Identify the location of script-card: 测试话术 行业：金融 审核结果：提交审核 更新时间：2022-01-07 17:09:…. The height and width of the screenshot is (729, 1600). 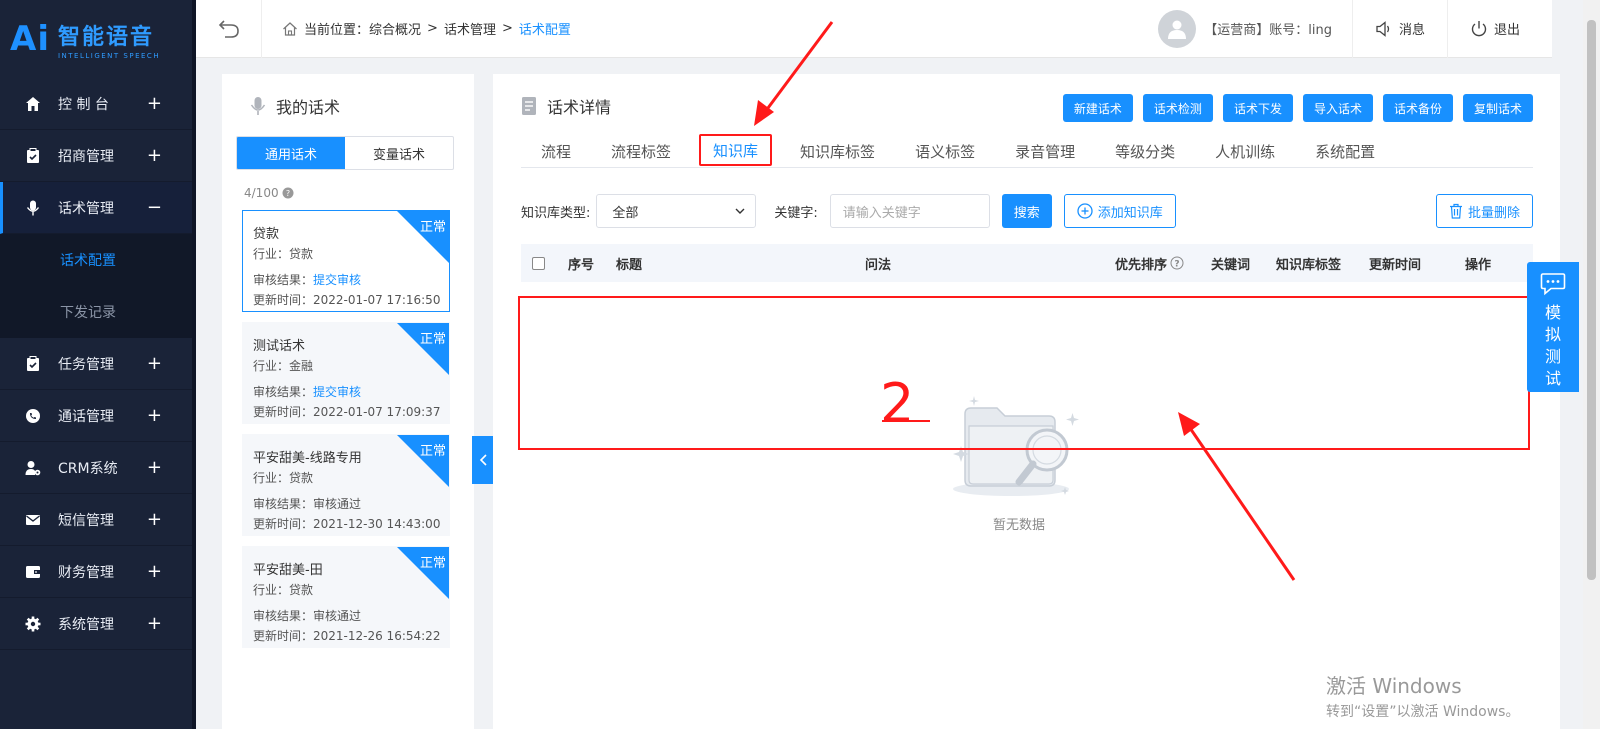
(346, 373).